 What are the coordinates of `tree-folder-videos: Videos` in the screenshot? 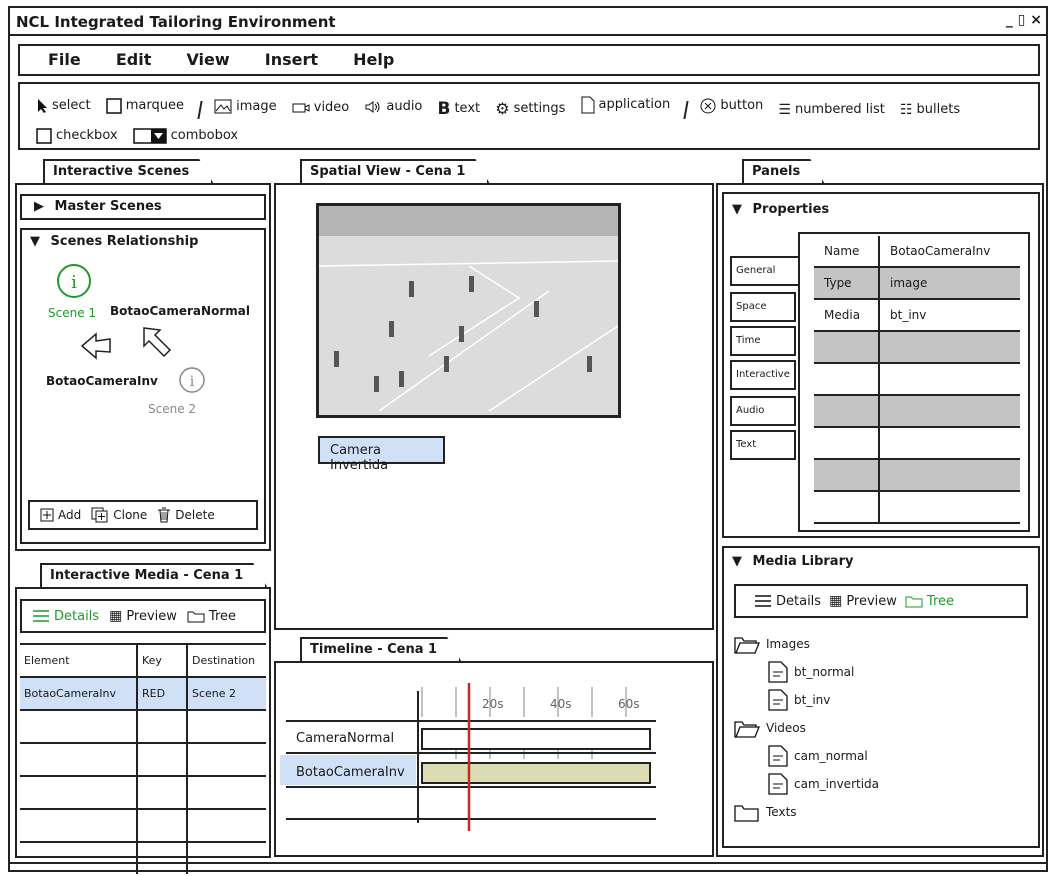 It's located at (879, 728).